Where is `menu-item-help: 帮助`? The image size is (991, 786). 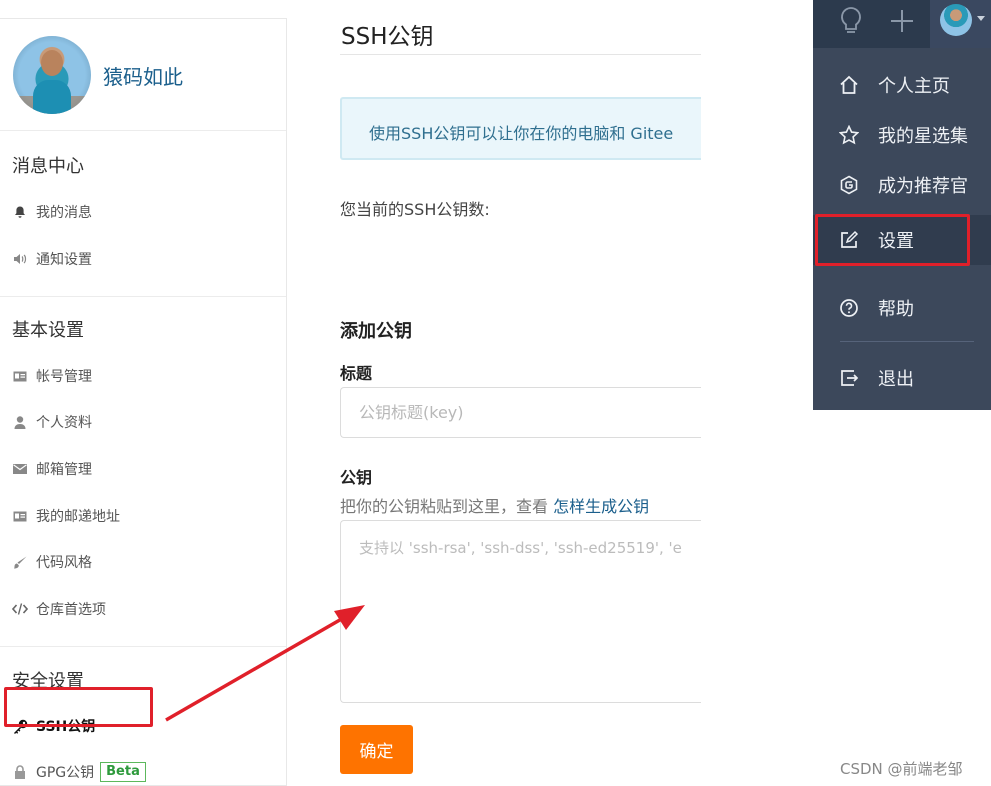
menu-item-help: 帮助 is located at coordinates (902, 308).